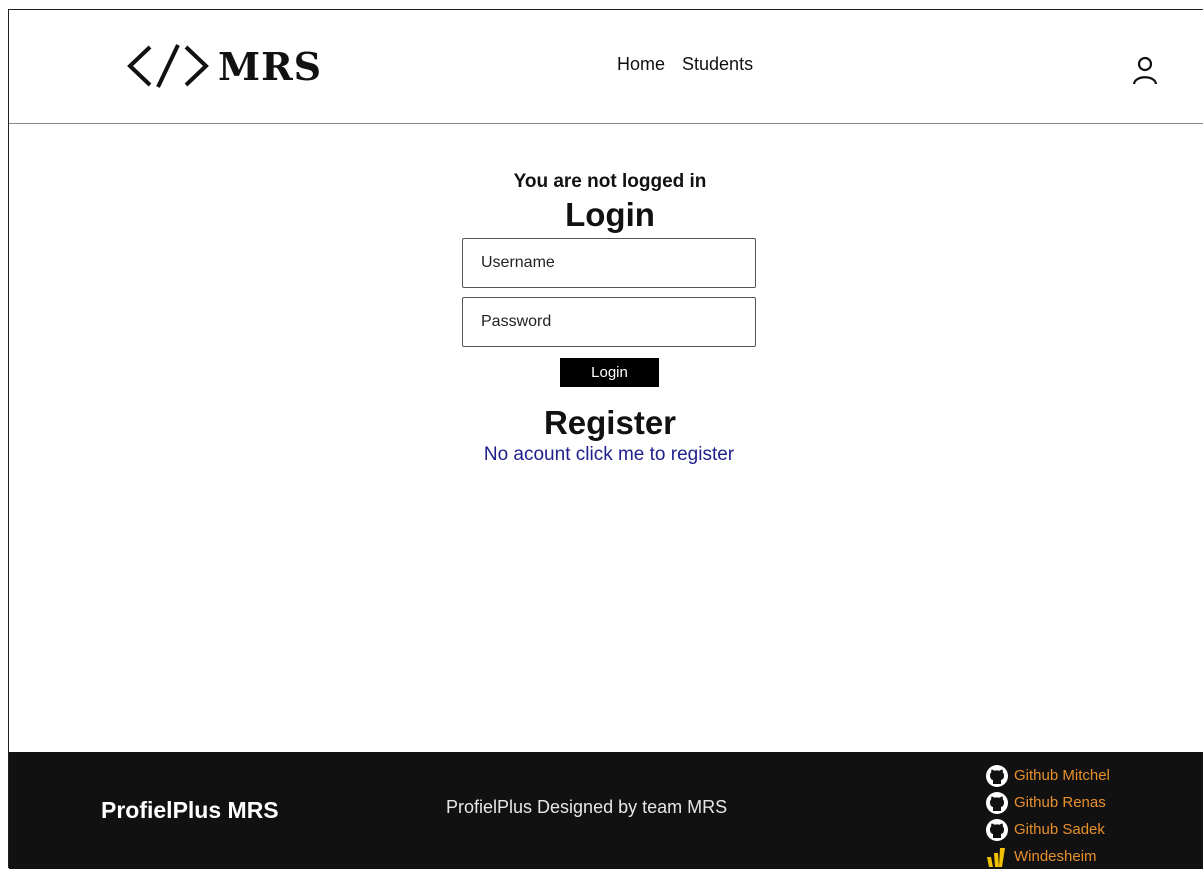  I want to click on register-link: No acount click me to register, so click(609, 455).